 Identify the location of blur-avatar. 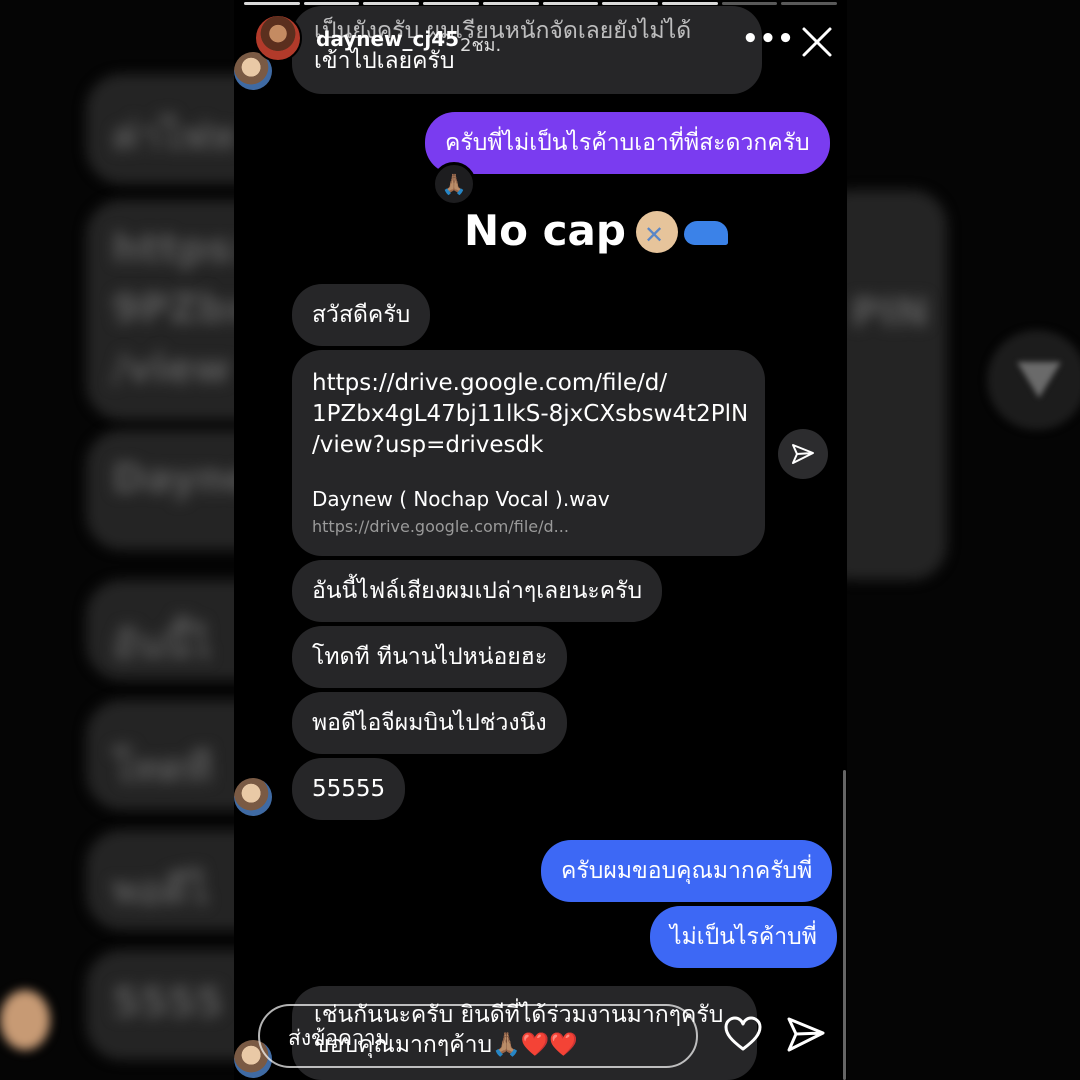
(25, 1020).